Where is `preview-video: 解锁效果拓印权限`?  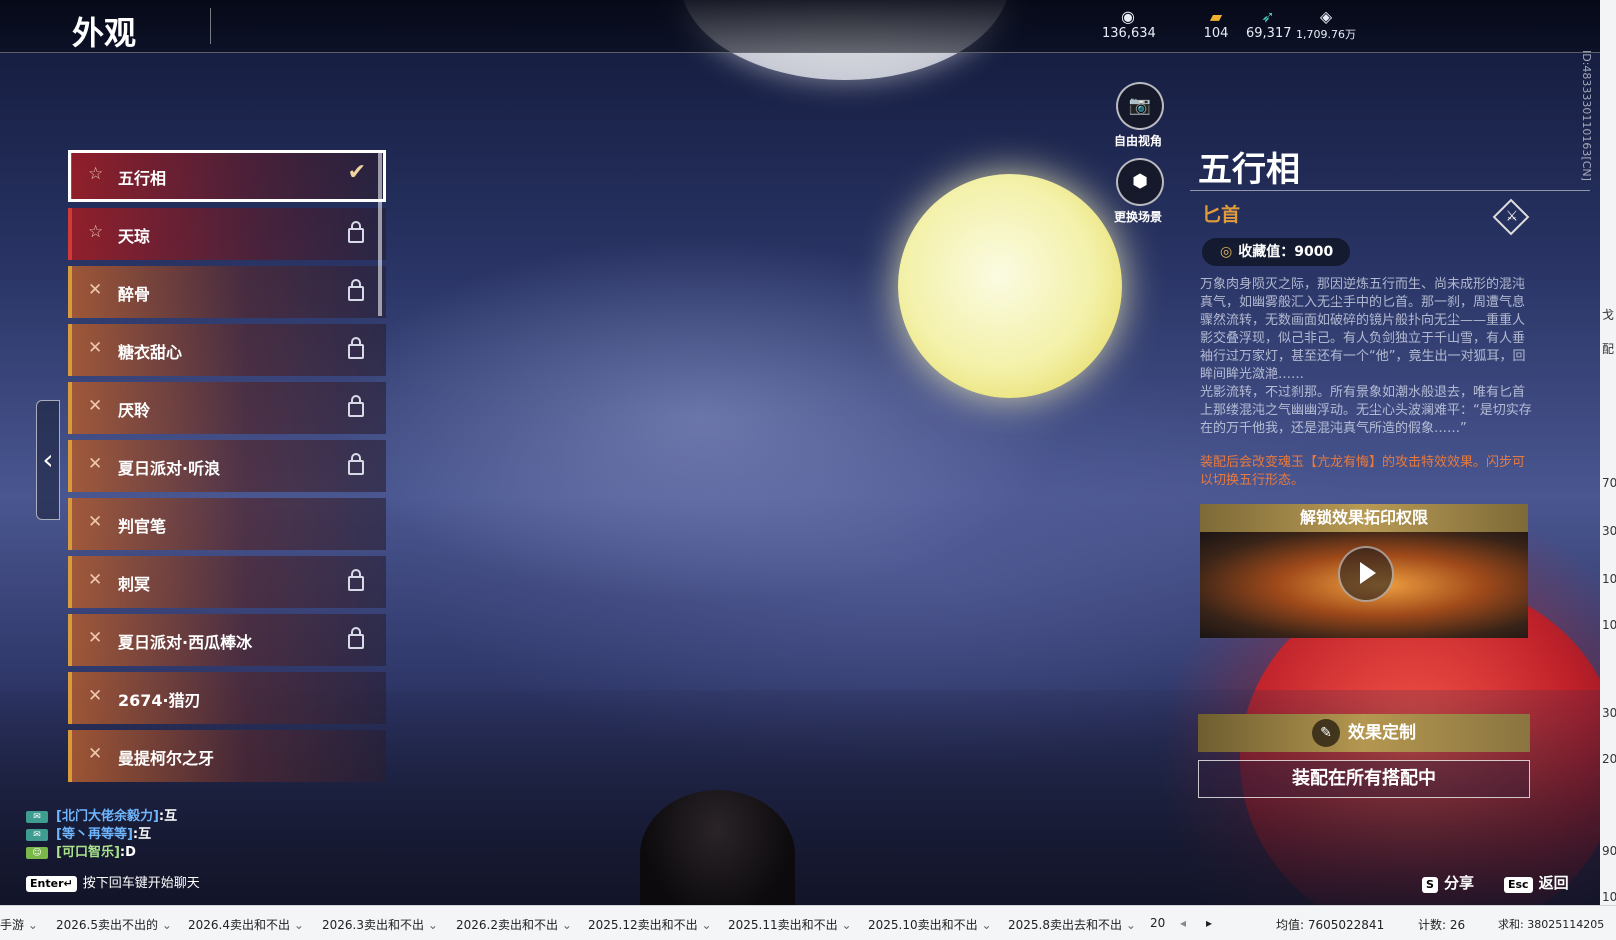 preview-video: 解锁效果拓印权限 is located at coordinates (1364, 571).